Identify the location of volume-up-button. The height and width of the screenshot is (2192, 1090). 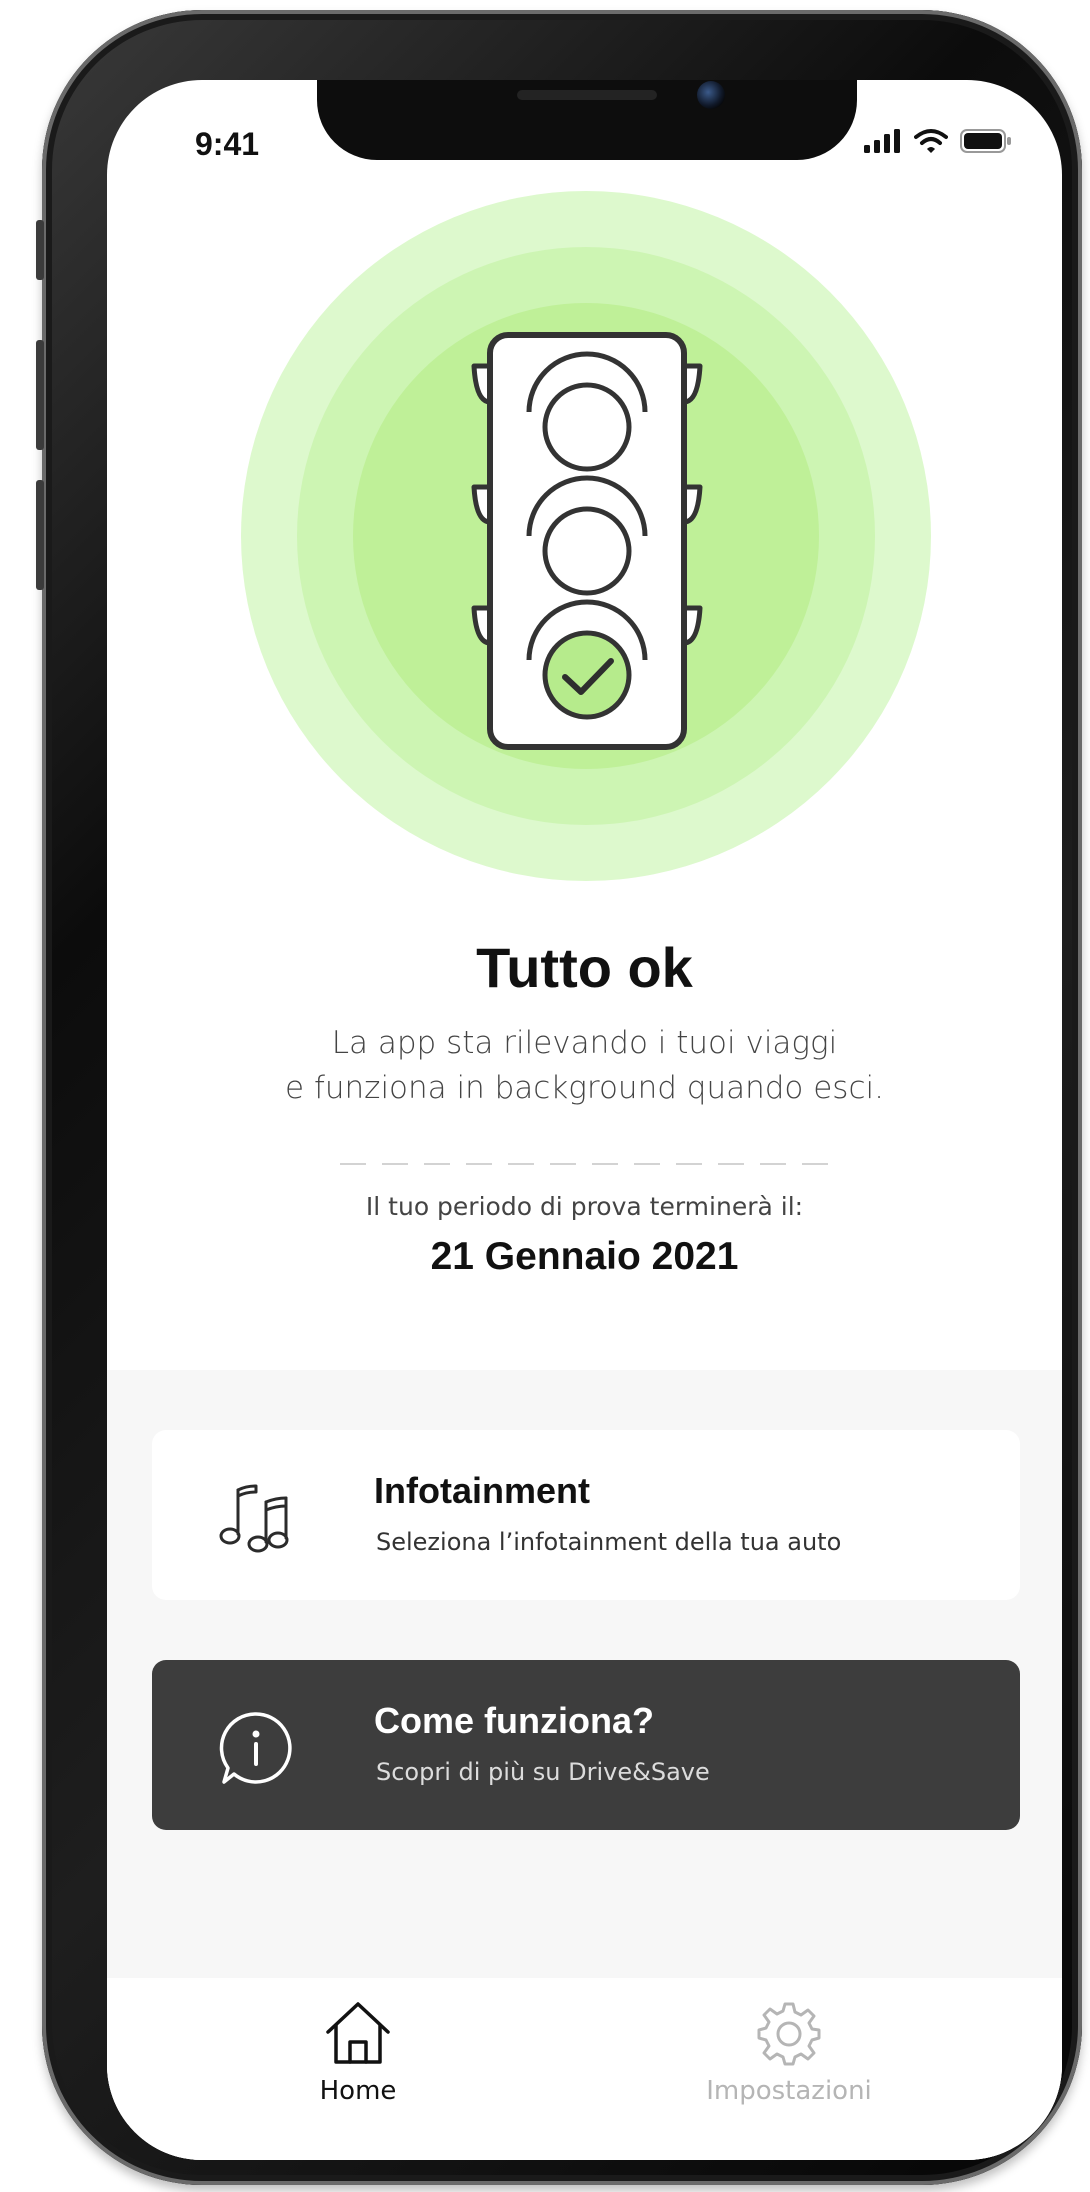
(40, 395).